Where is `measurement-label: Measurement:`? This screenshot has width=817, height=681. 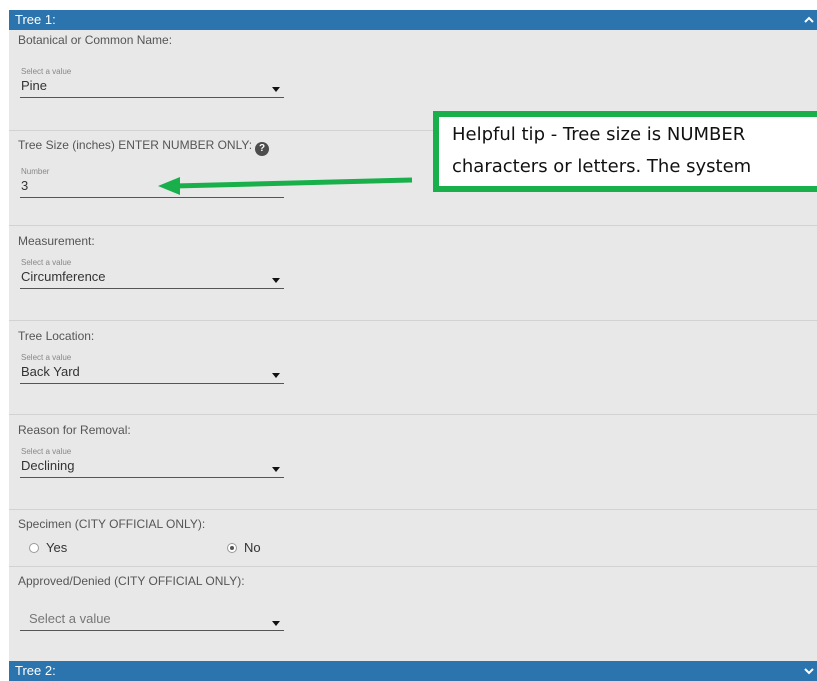 measurement-label: Measurement: is located at coordinates (56, 241).